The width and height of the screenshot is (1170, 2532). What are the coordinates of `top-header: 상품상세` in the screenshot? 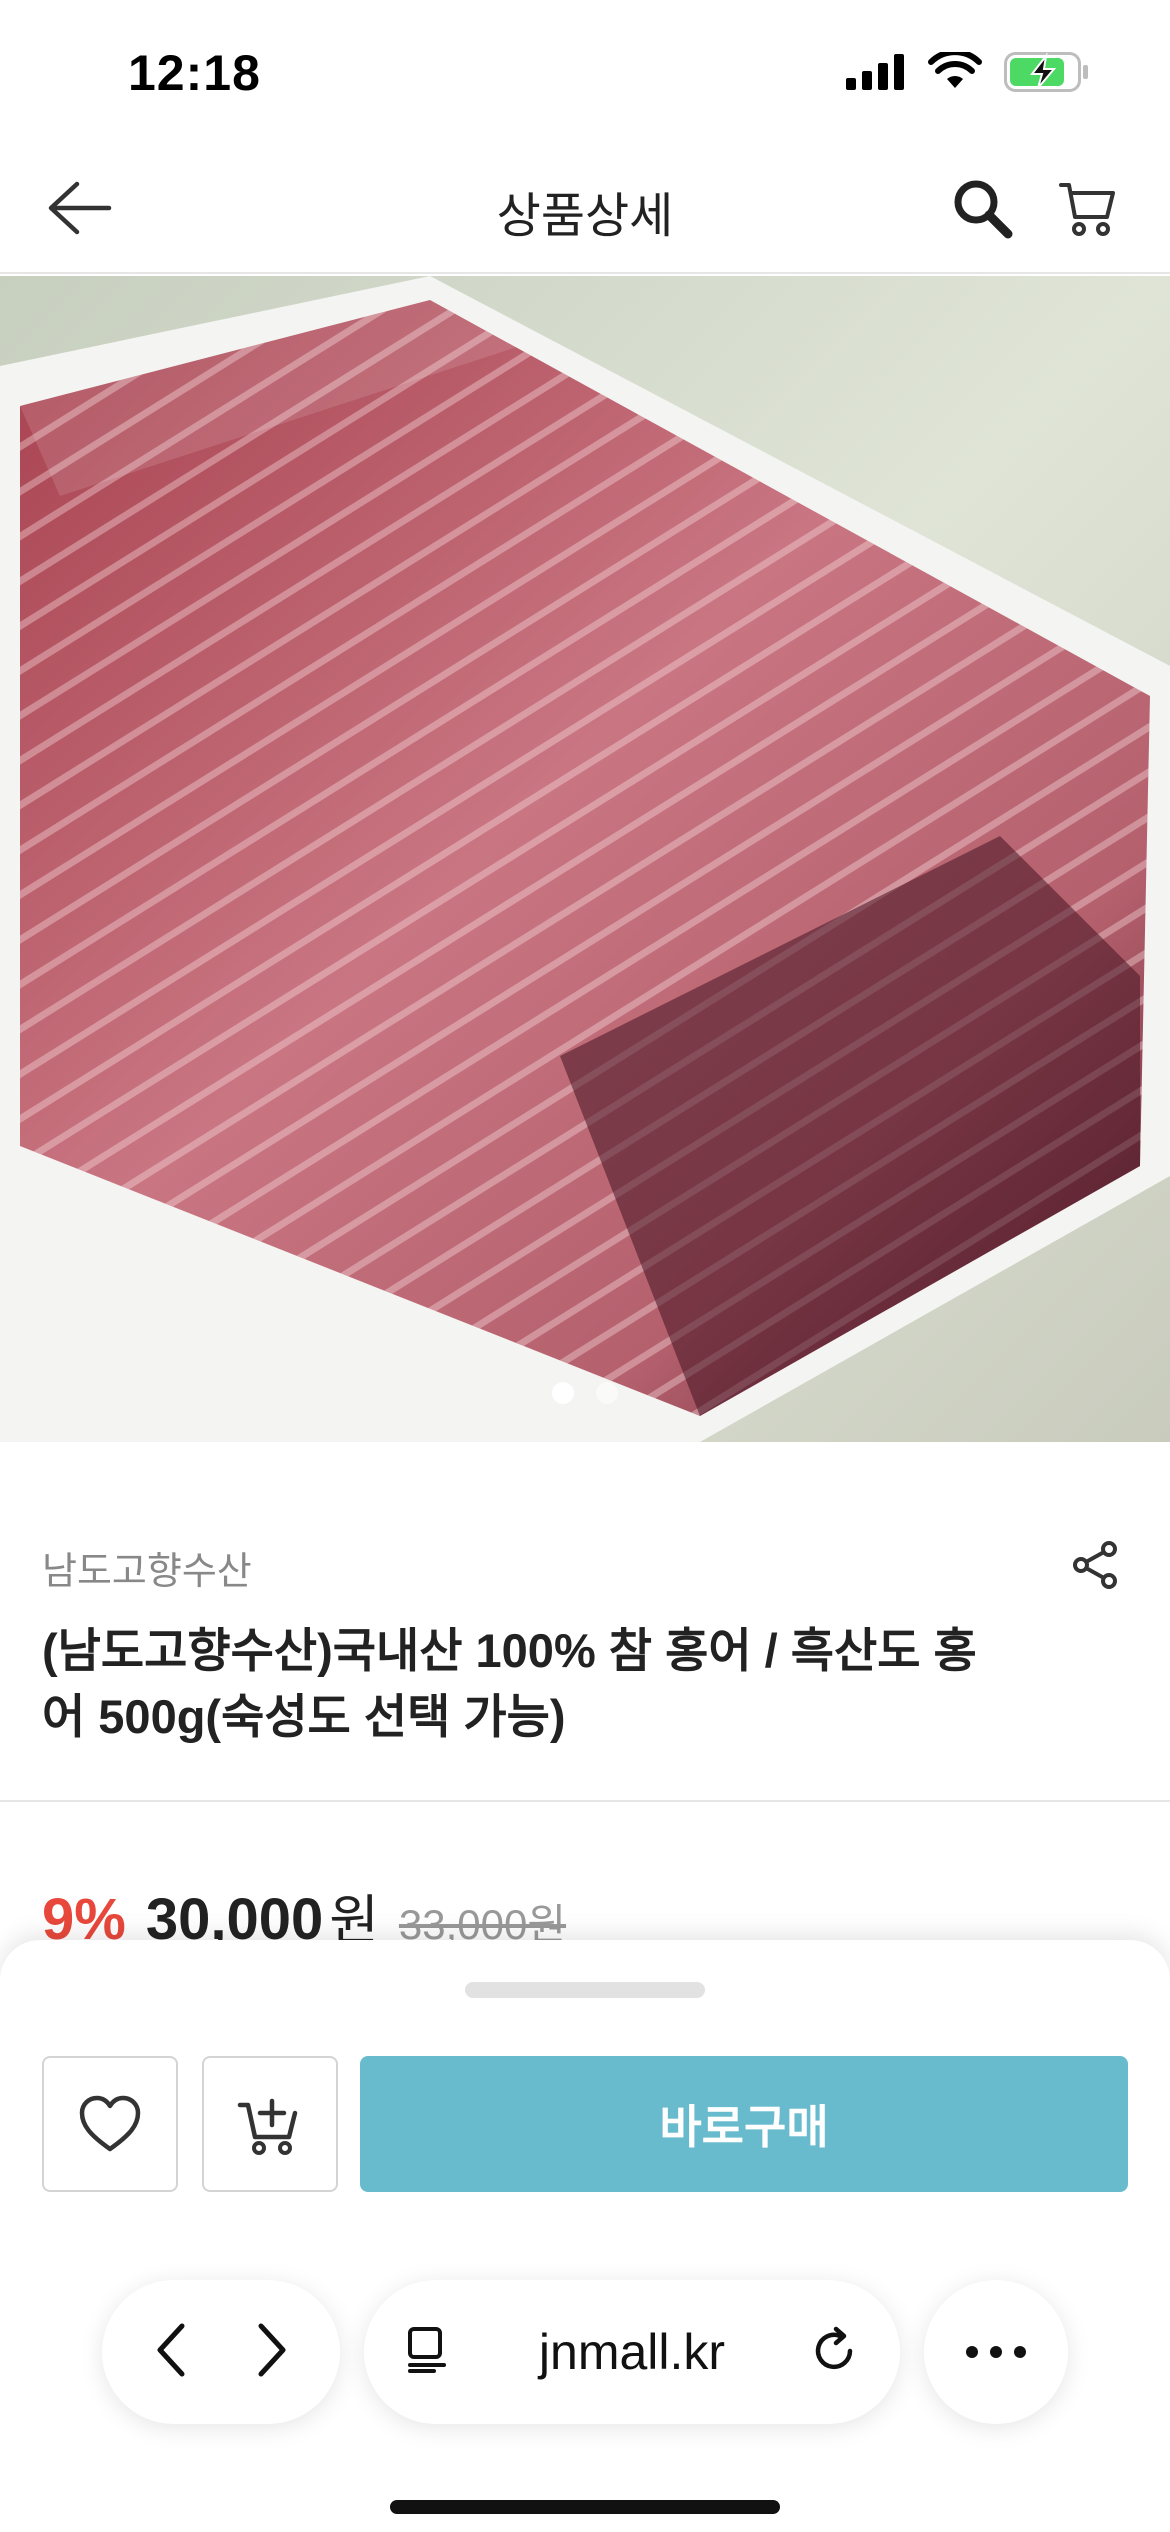 It's located at (585, 207).